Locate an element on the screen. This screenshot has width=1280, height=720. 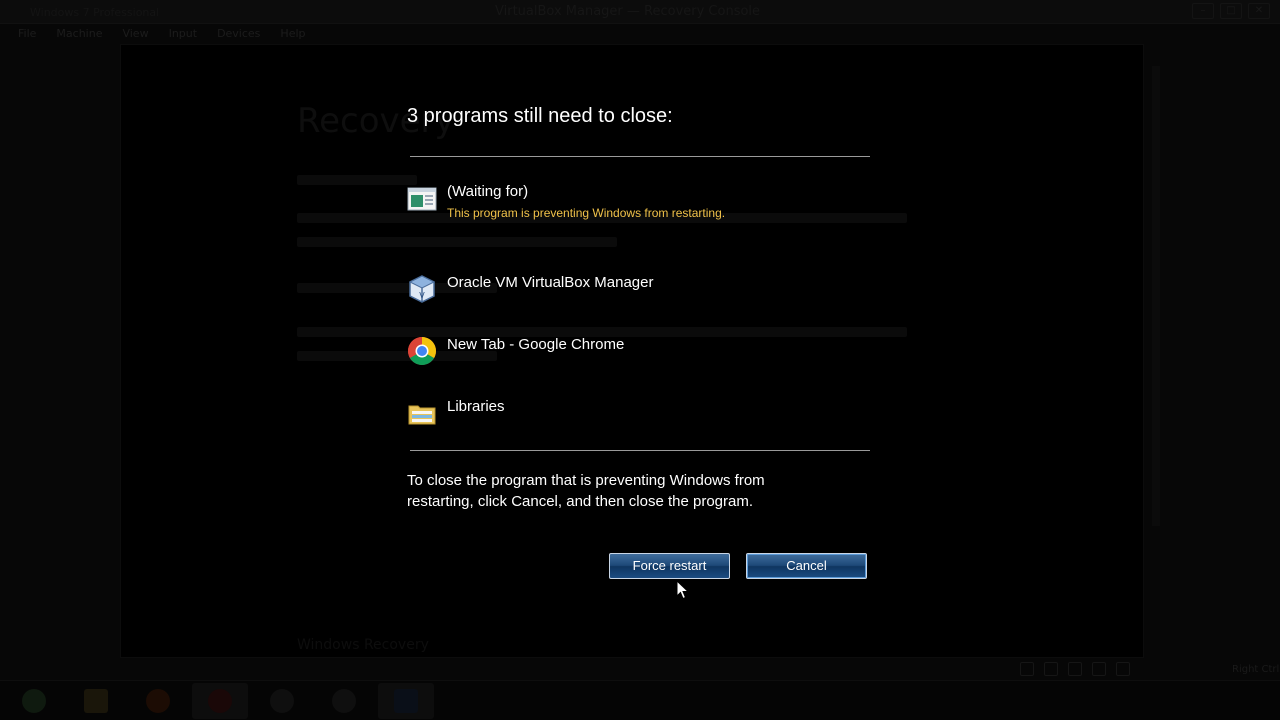
svg-text: V is located at coordinates (422, 295).